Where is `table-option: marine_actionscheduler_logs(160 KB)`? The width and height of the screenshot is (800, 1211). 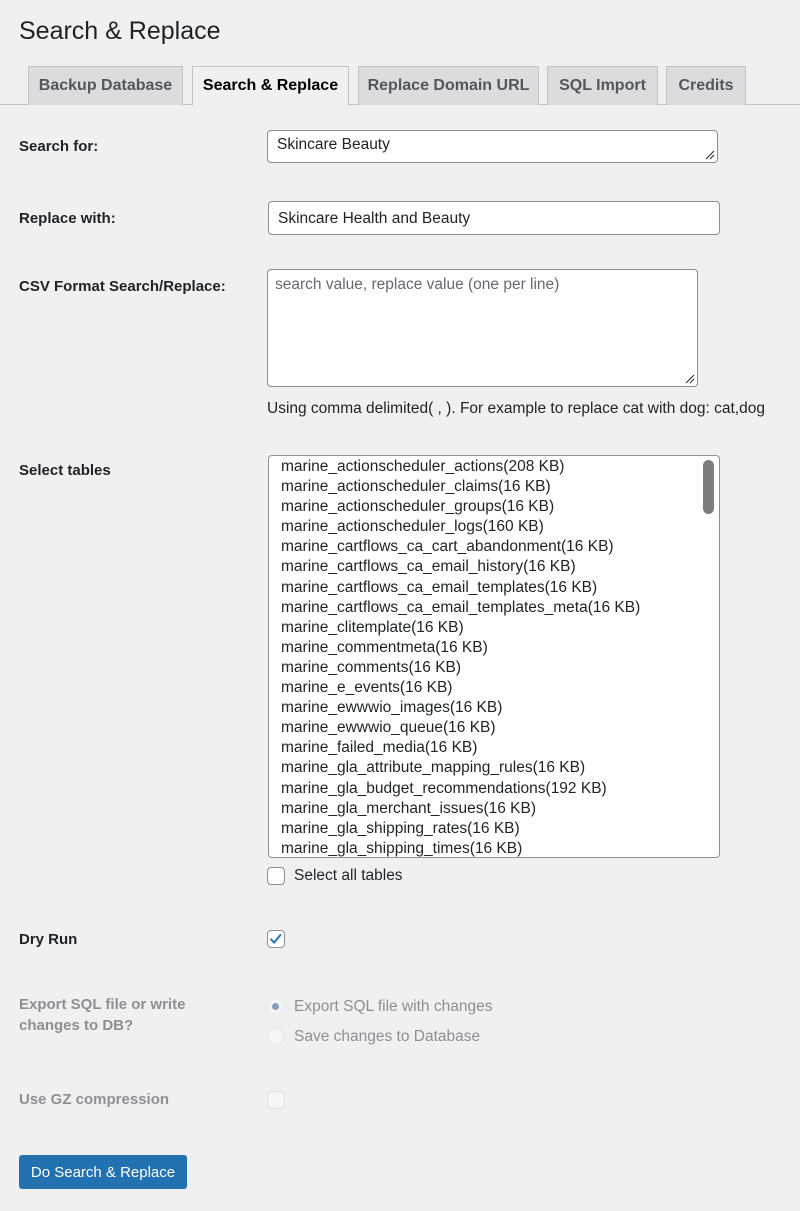 table-option: marine_actionscheduler_logs(160 KB) is located at coordinates (494, 527).